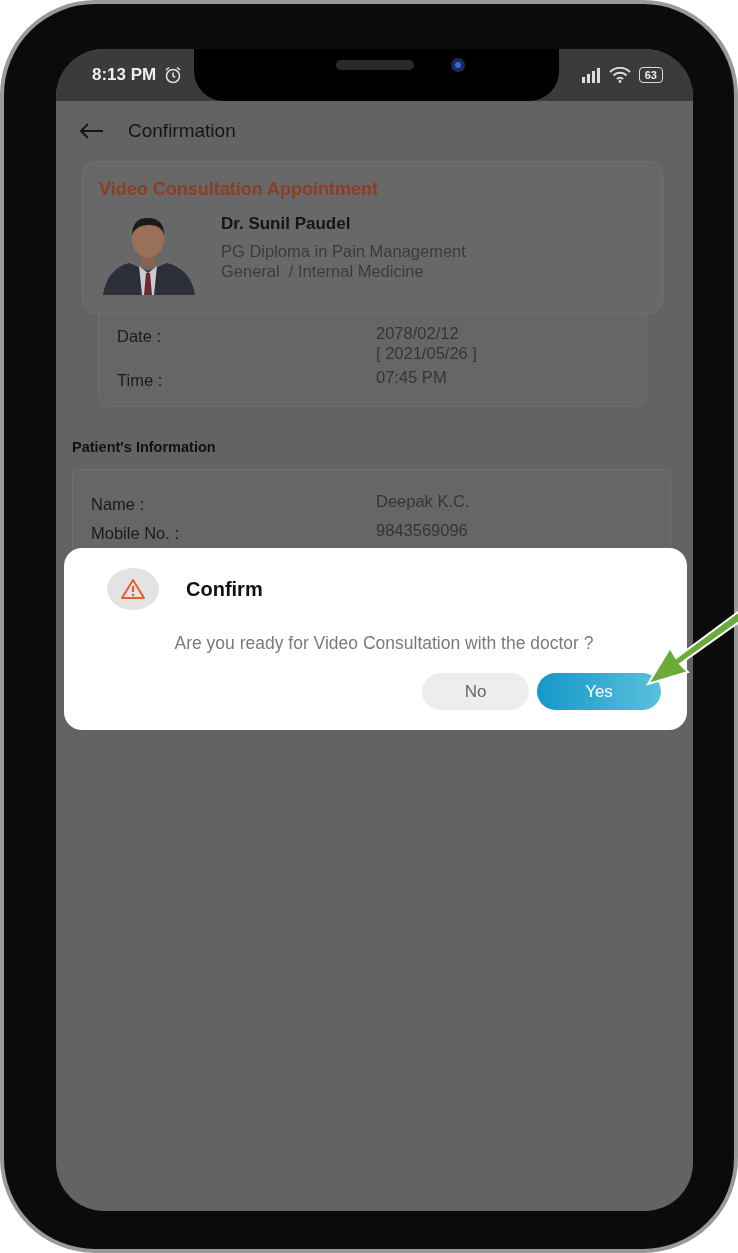 The image size is (738, 1253). Describe the element at coordinates (224, 589) in the screenshot. I see `dialog-title: Confirm` at that location.